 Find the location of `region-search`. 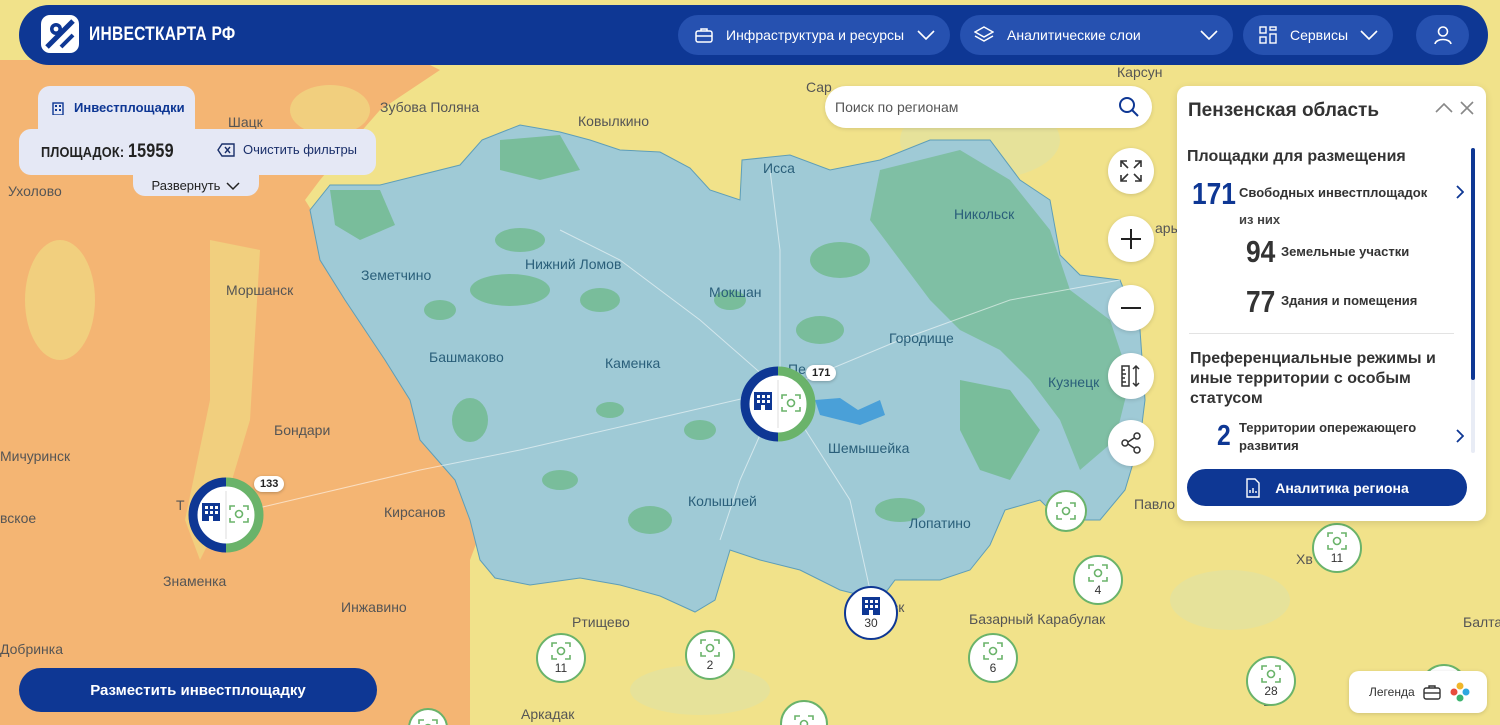

region-search is located at coordinates (988, 107).